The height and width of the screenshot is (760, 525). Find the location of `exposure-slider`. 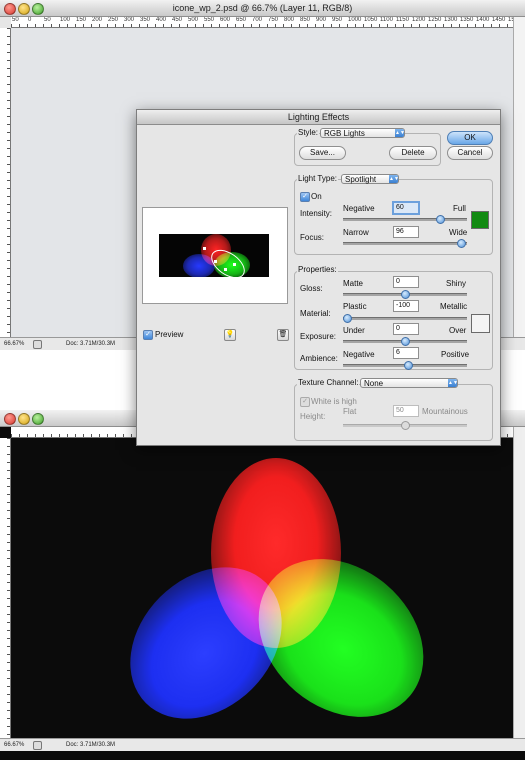

exposure-slider is located at coordinates (405, 341).